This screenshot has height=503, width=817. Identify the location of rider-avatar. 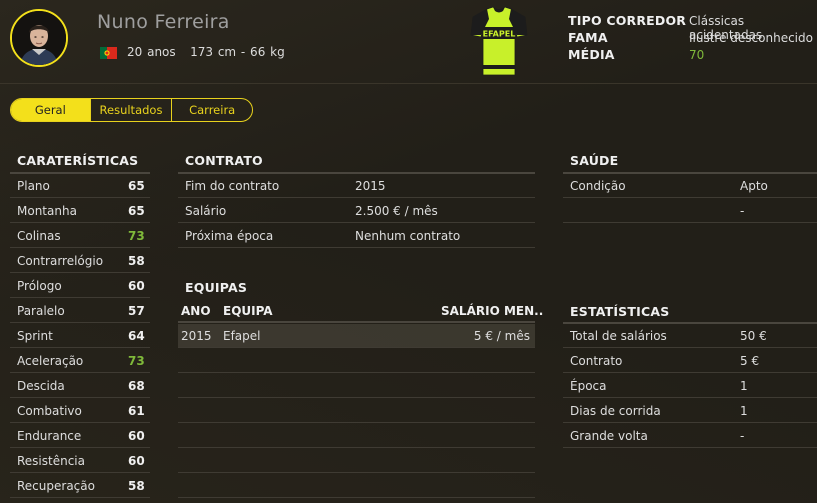
(39, 38).